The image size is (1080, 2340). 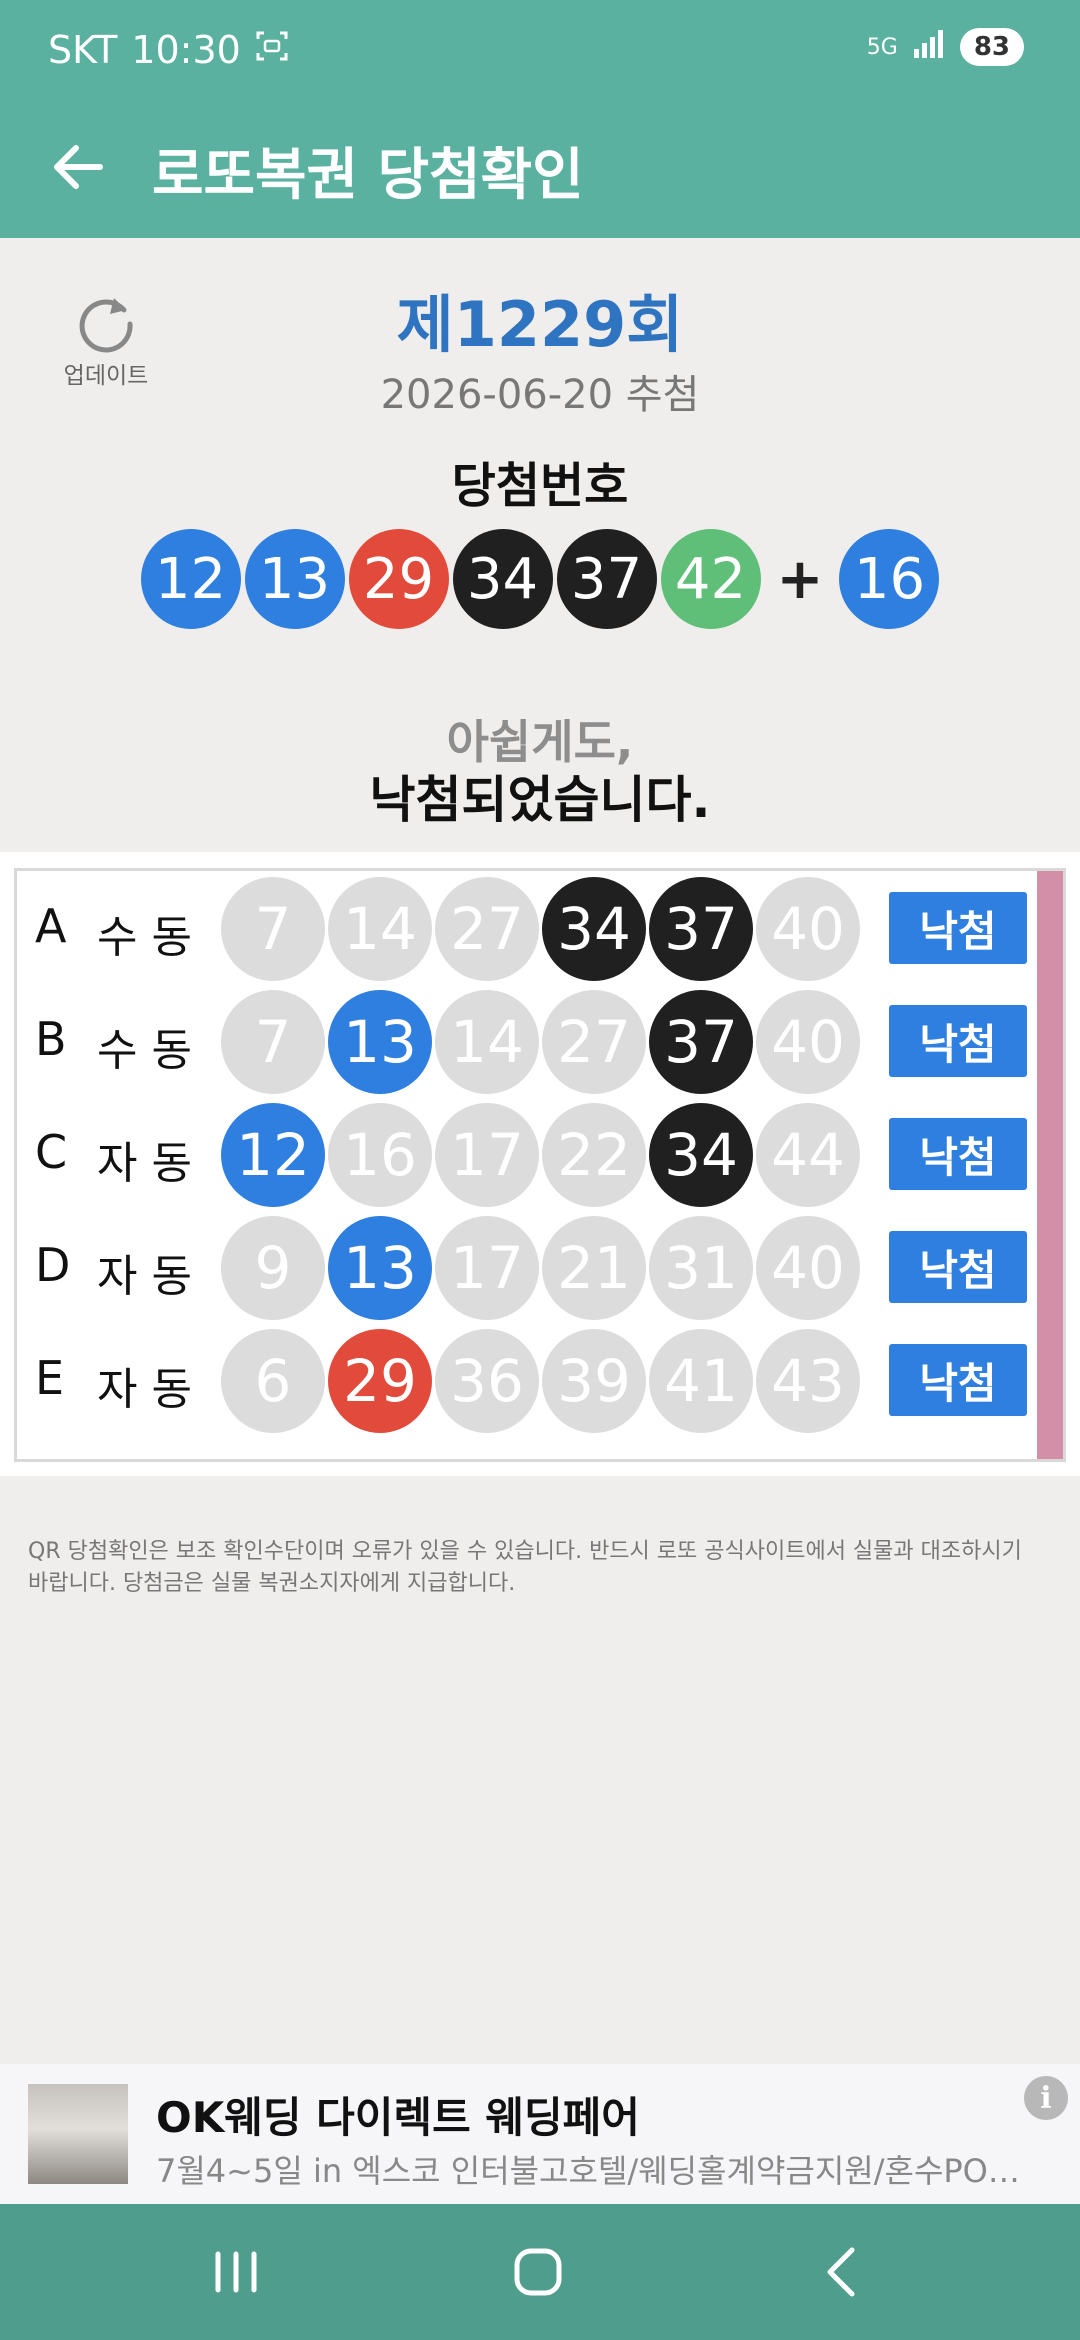 I want to click on ticket-row: A 수동 7 14 27 34 37 40 낙첨, so click(x=522, y=927).